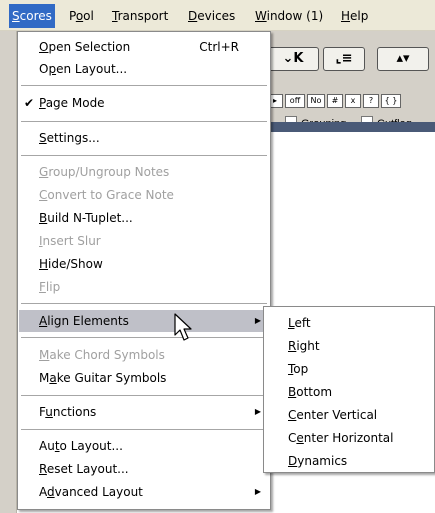  What do you see at coordinates (193, 16) in the screenshot?
I see `menu-devices-label-mnemonic: D` at bounding box center [193, 16].